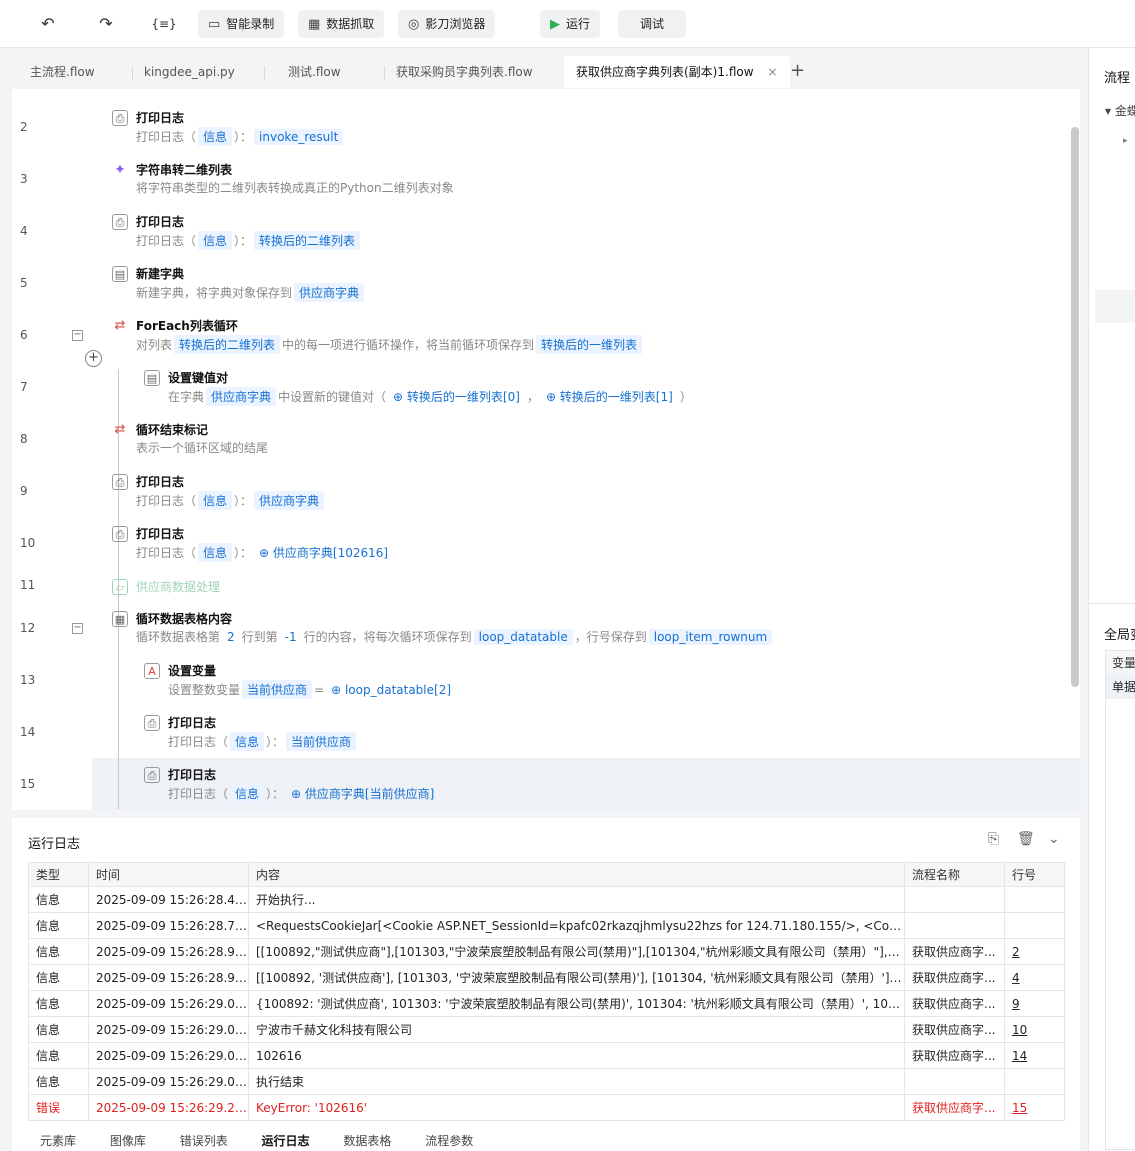 The image size is (1135, 1151). I want to click on step-desc: 打印日志（ 信息）： 当前供应商, so click(263, 741).